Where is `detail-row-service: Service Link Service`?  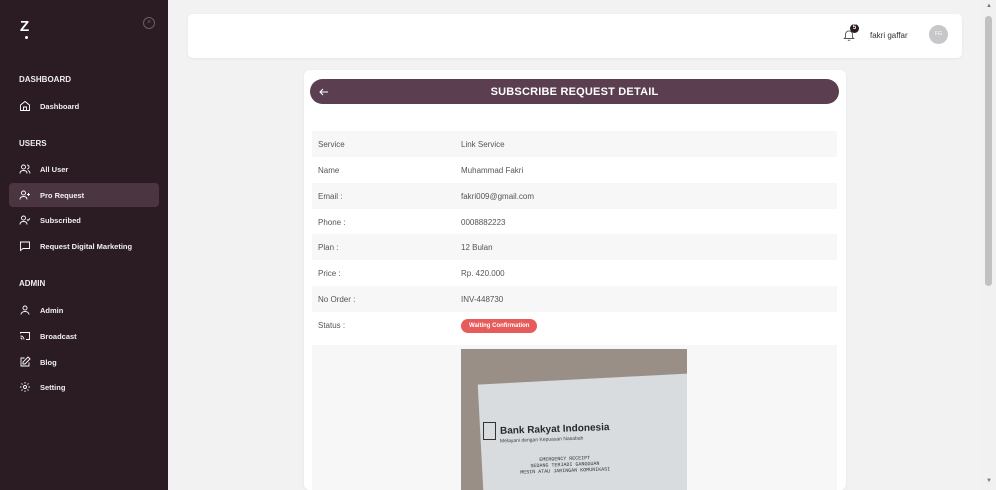 detail-row-service: Service Link Service is located at coordinates (574, 144).